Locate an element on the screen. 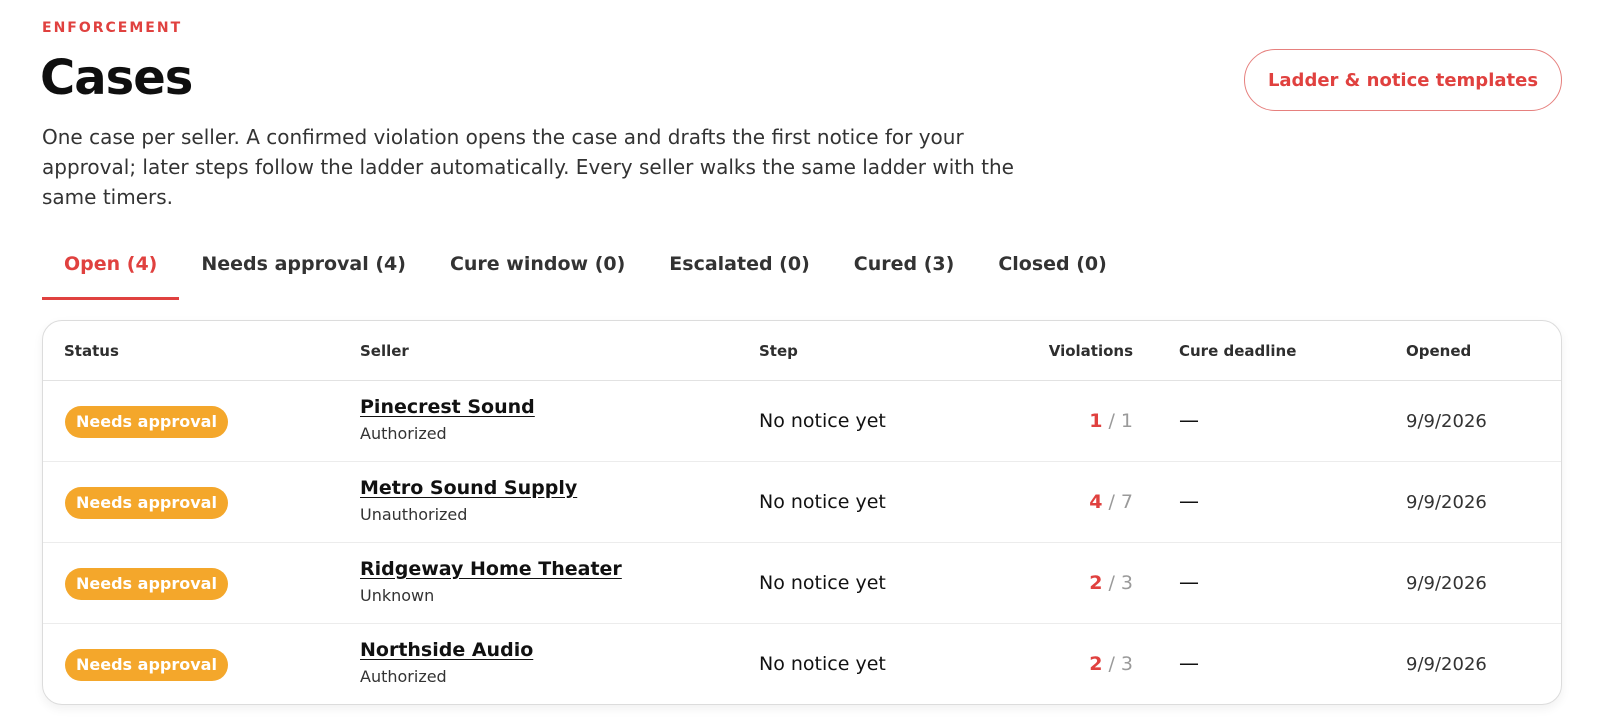  seller-cell: Ridgeway Home Theater Unknown is located at coordinates (491, 581).